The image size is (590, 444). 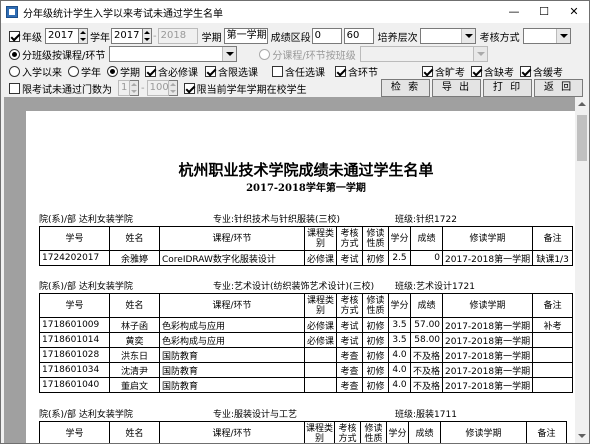 What do you see at coordinates (405, 88) in the screenshot?
I see `search-button: 检 索` at bounding box center [405, 88].